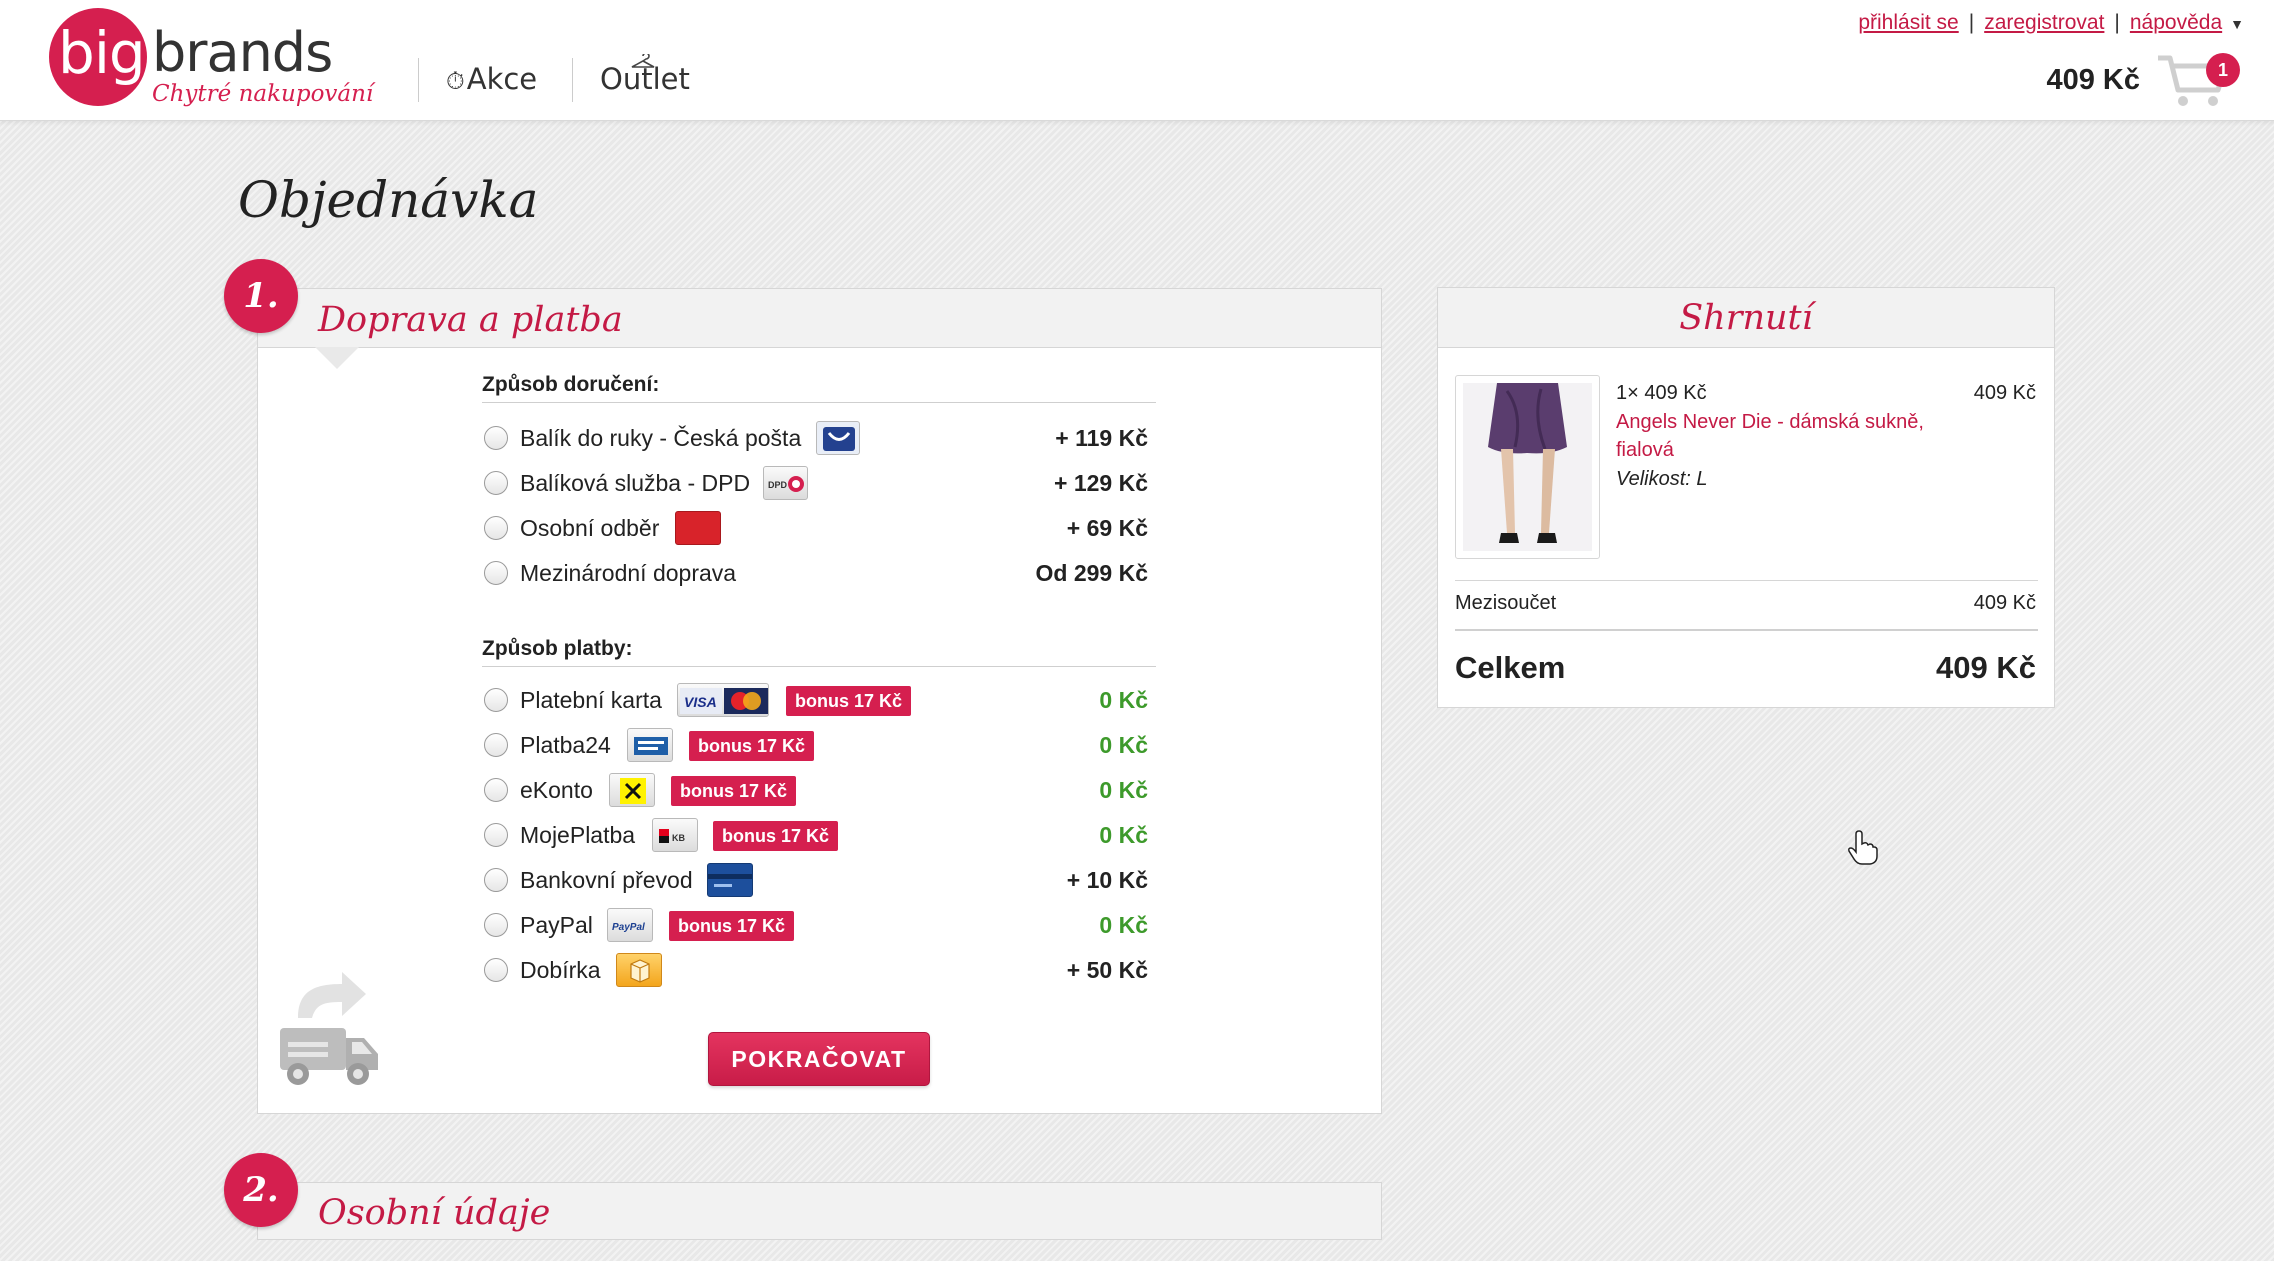  Describe the element at coordinates (556, 790) in the screenshot. I see `option-label: eKonto` at that location.